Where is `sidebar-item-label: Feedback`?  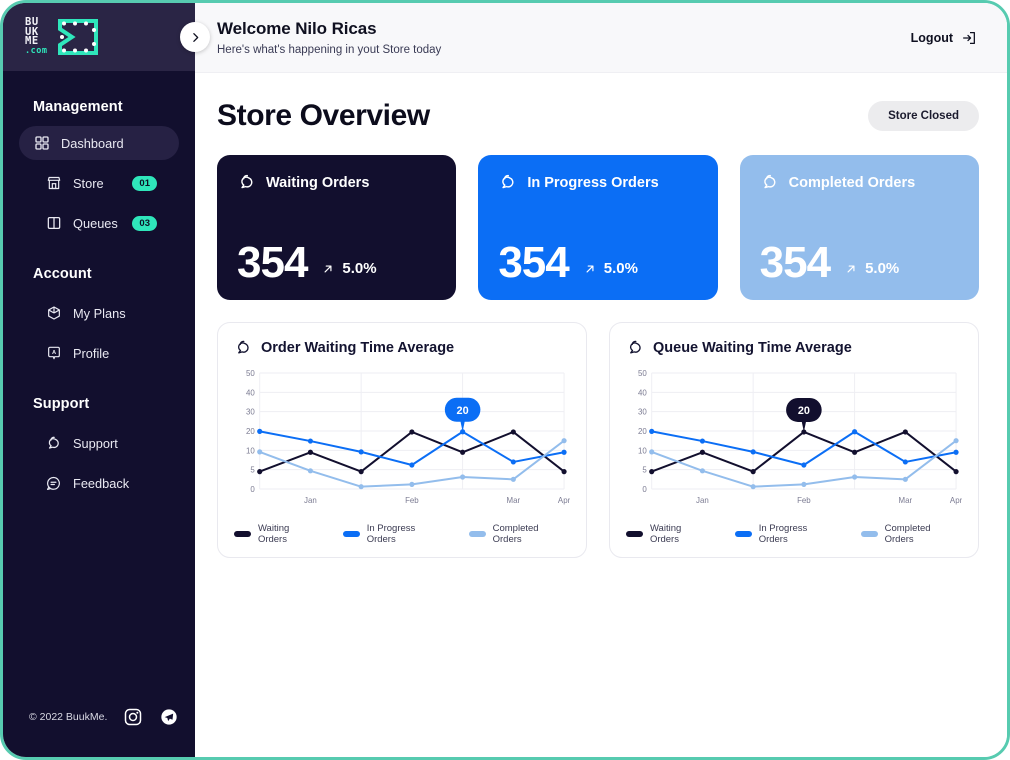 sidebar-item-label: Feedback is located at coordinates (101, 483).